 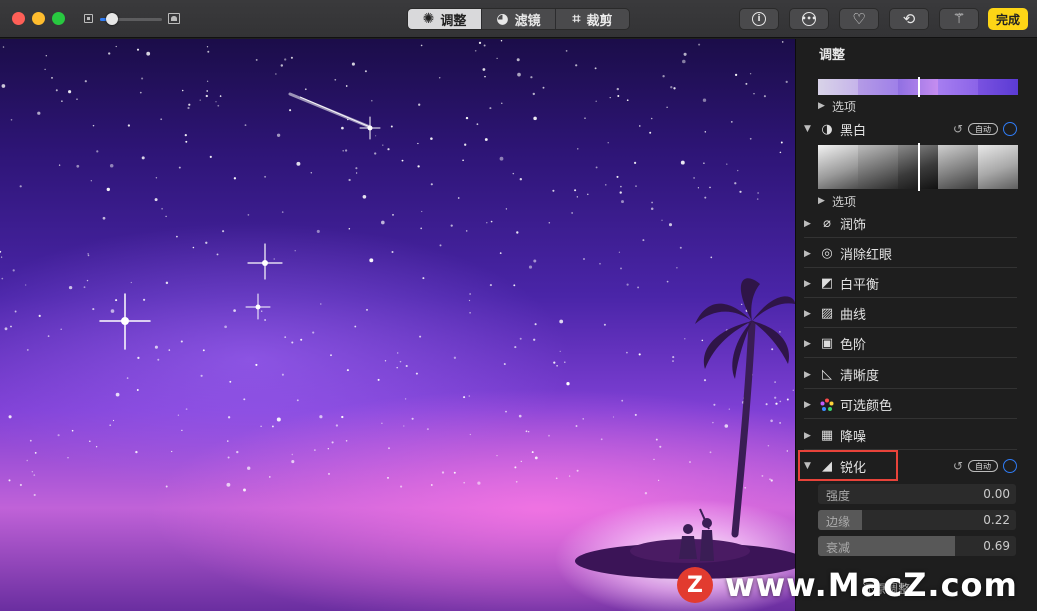 What do you see at coordinates (592, 19) in the screenshot?
I see `tab-crop: ⌗ 裁剪` at bounding box center [592, 19].